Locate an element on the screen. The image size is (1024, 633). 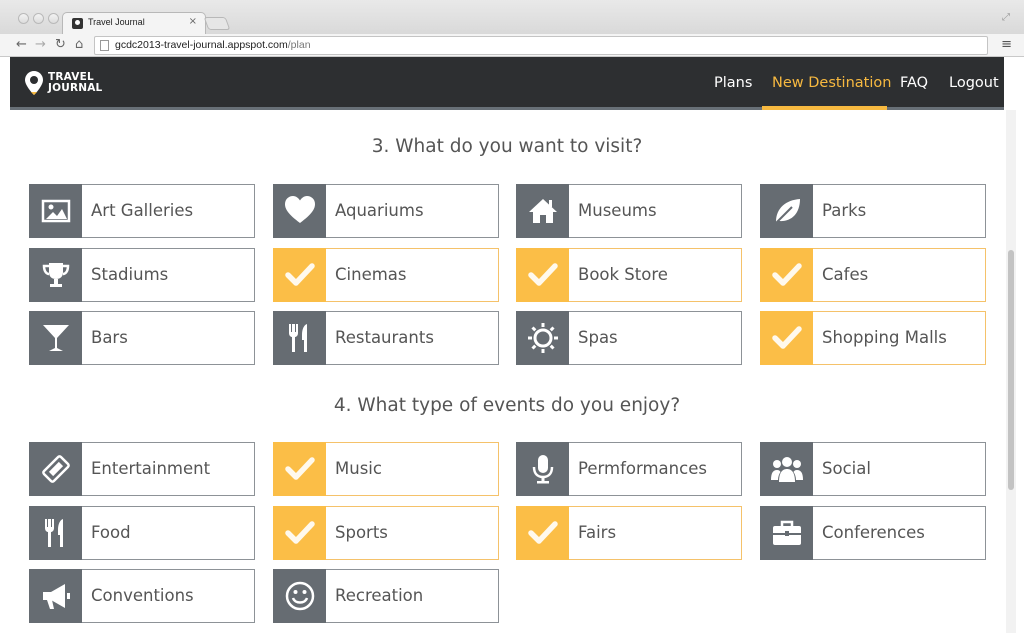
option-label: Food is located at coordinates (111, 532).